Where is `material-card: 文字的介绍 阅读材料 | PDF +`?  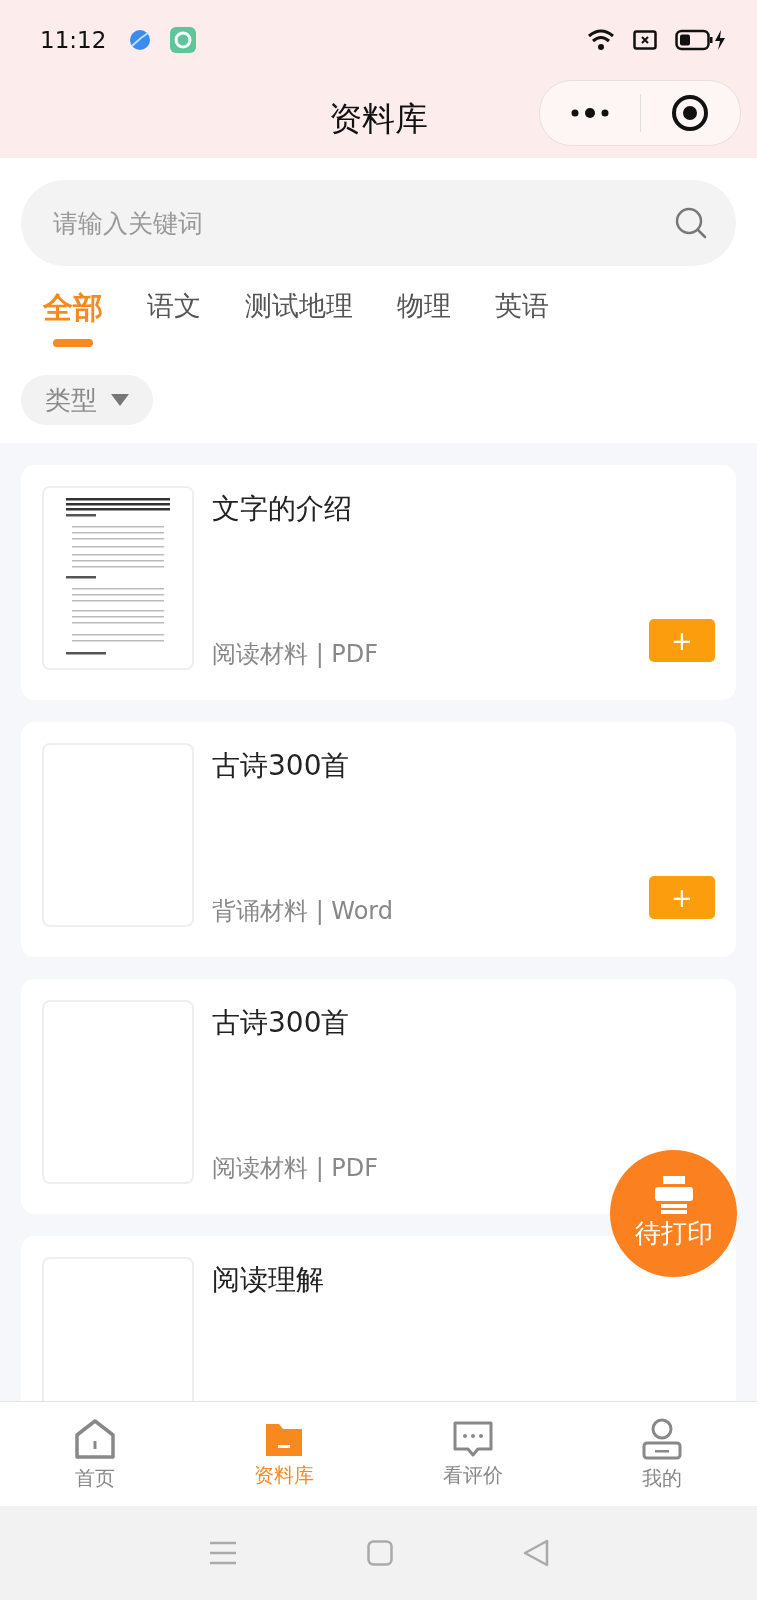 material-card: 文字的介绍 阅读材料 | PDF + is located at coordinates (378, 582).